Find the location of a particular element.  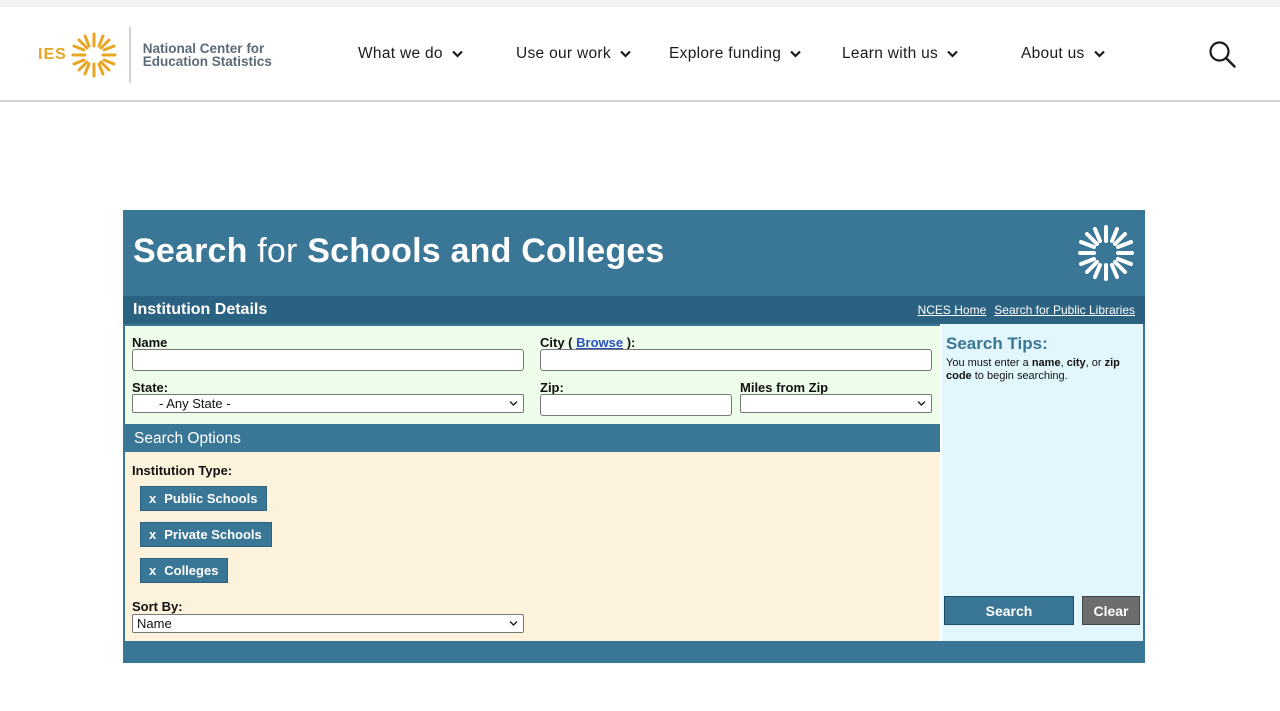

tips-text-part: , or is located at coordinates (1095, 363).